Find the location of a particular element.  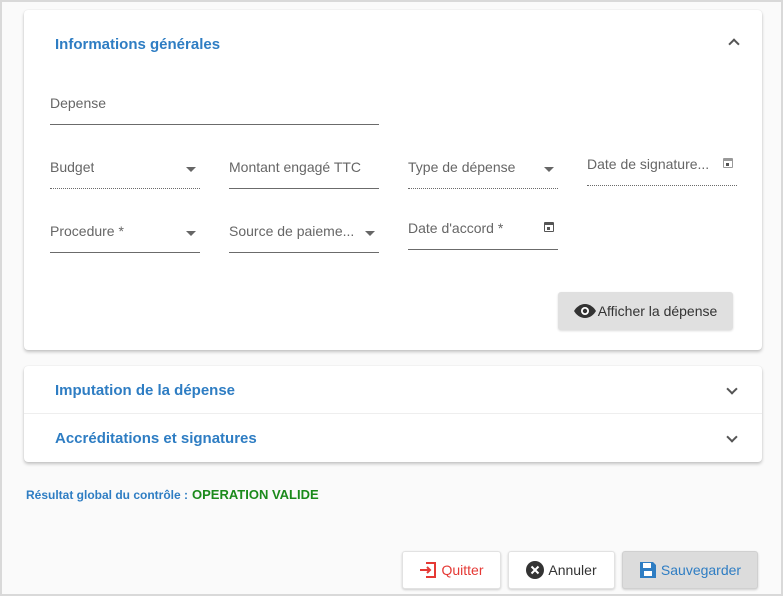

show-expense-button: Afficher la dépense is located at coordinates (645, 311).